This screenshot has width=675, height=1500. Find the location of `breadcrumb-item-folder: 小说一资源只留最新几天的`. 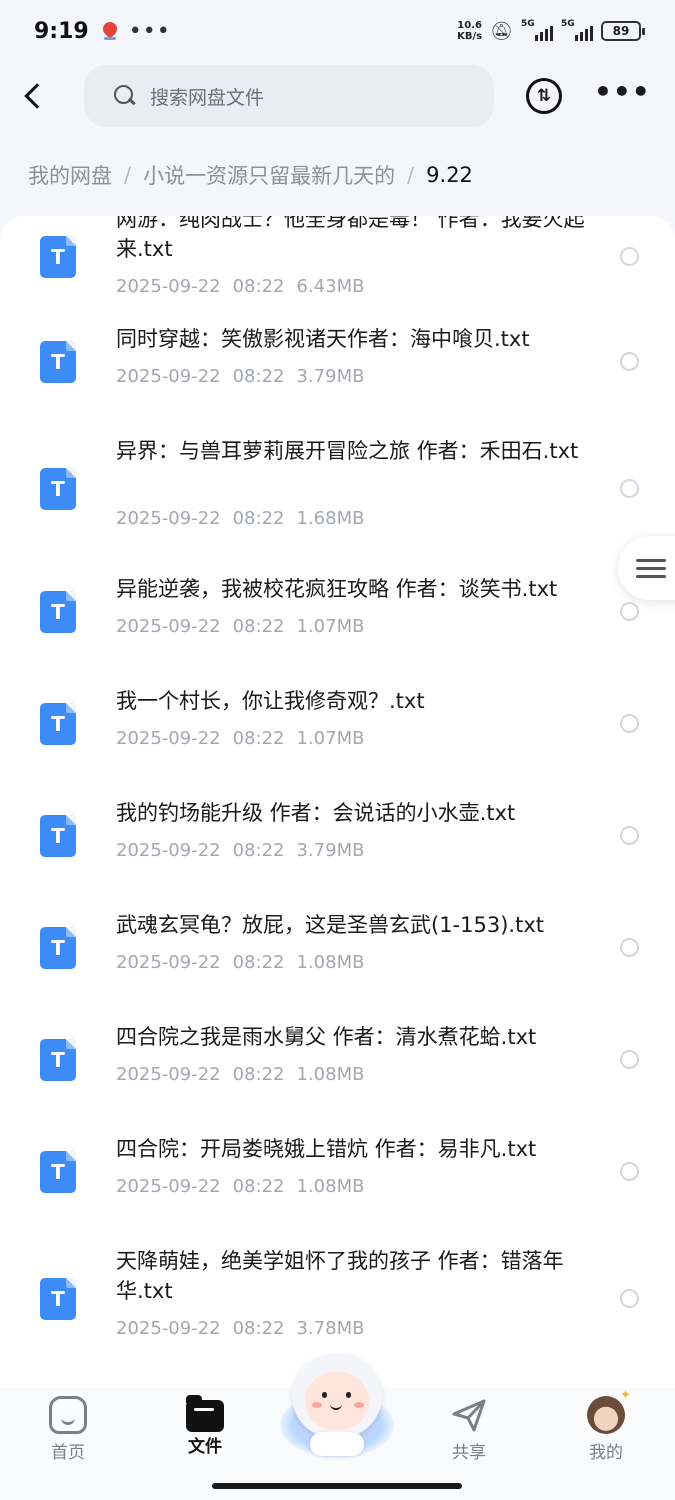

breadcrumb-item-folder: 小说一资源只留最新几天的 is located at coordinates (269, 175).